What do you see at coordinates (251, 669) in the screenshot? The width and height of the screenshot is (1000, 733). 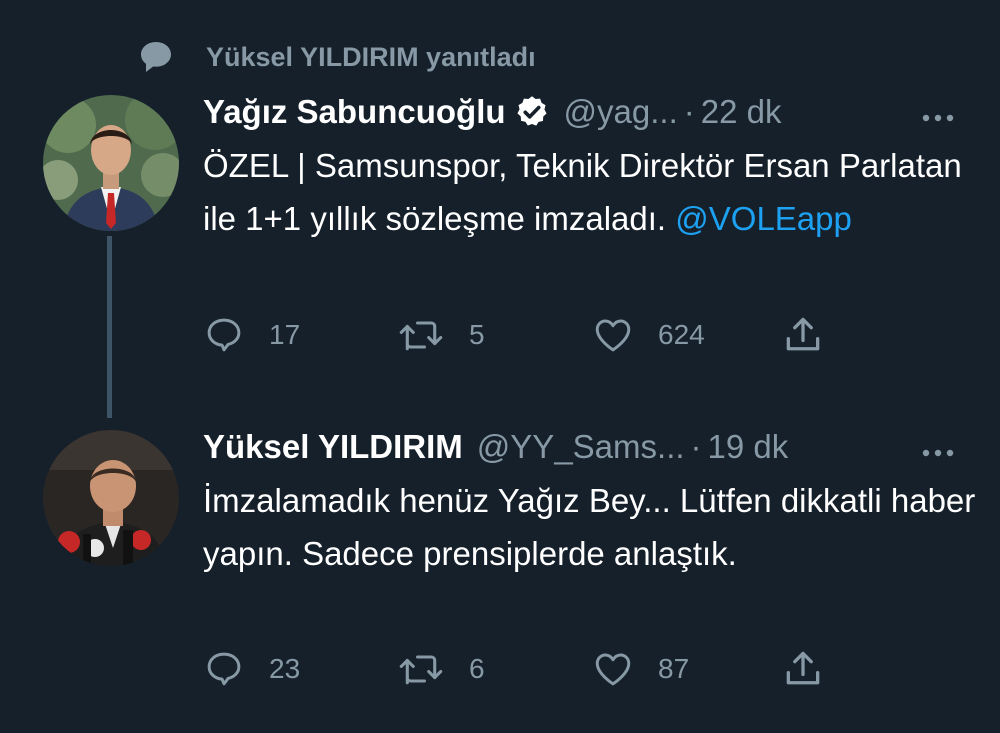 I see `reply-button: 23` at bounding box center [251, 669].